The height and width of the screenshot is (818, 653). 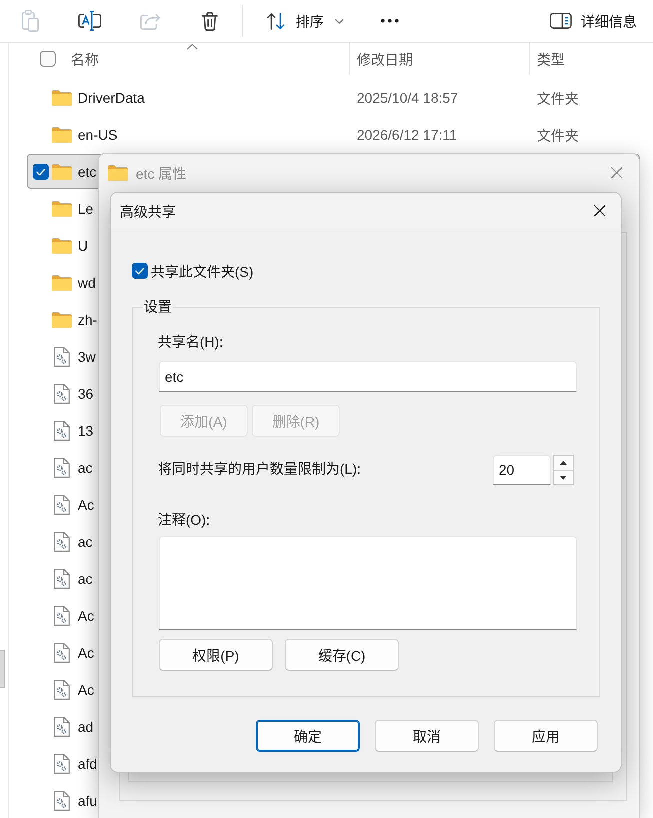 I want to click on field-label: 共享名(H):, so click(x=191, y=342).